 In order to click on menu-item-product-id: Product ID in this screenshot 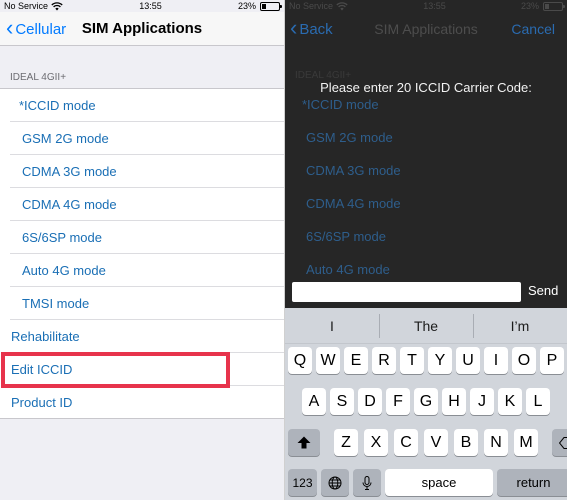, I will do `click(142, 402)`.